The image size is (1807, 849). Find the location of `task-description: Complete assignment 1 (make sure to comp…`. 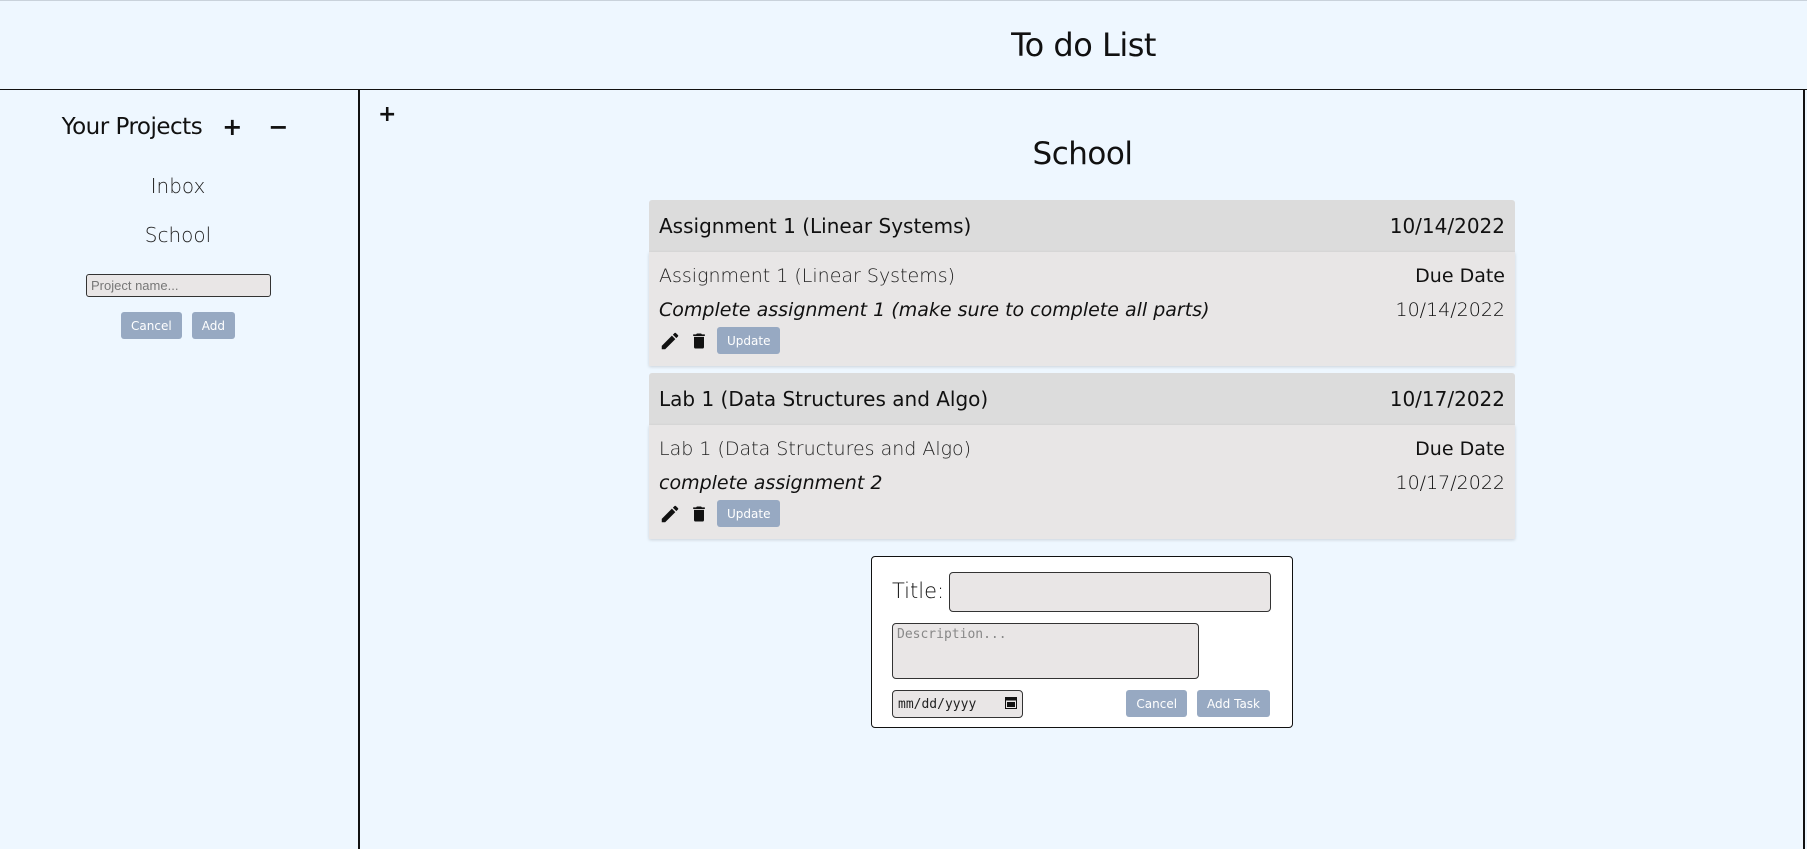

task-description: Complete assignment 1 (make sure to comp… is located at coordinates (934, 310).